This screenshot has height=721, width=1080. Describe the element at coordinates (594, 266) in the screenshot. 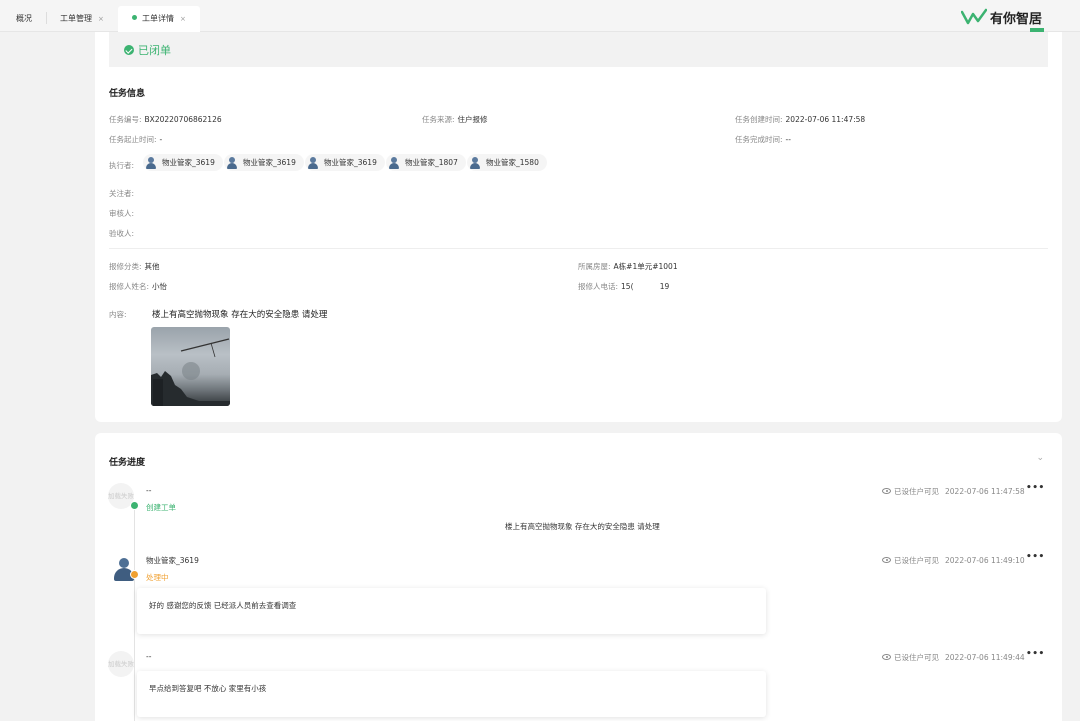

I see `label: 所属房屋:` at that location.